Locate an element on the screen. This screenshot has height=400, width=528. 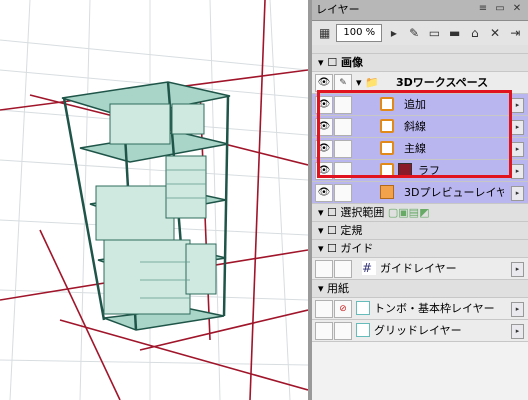
folder-guide: ▾ ☐ ガイド is located at coordinates (420, 249).